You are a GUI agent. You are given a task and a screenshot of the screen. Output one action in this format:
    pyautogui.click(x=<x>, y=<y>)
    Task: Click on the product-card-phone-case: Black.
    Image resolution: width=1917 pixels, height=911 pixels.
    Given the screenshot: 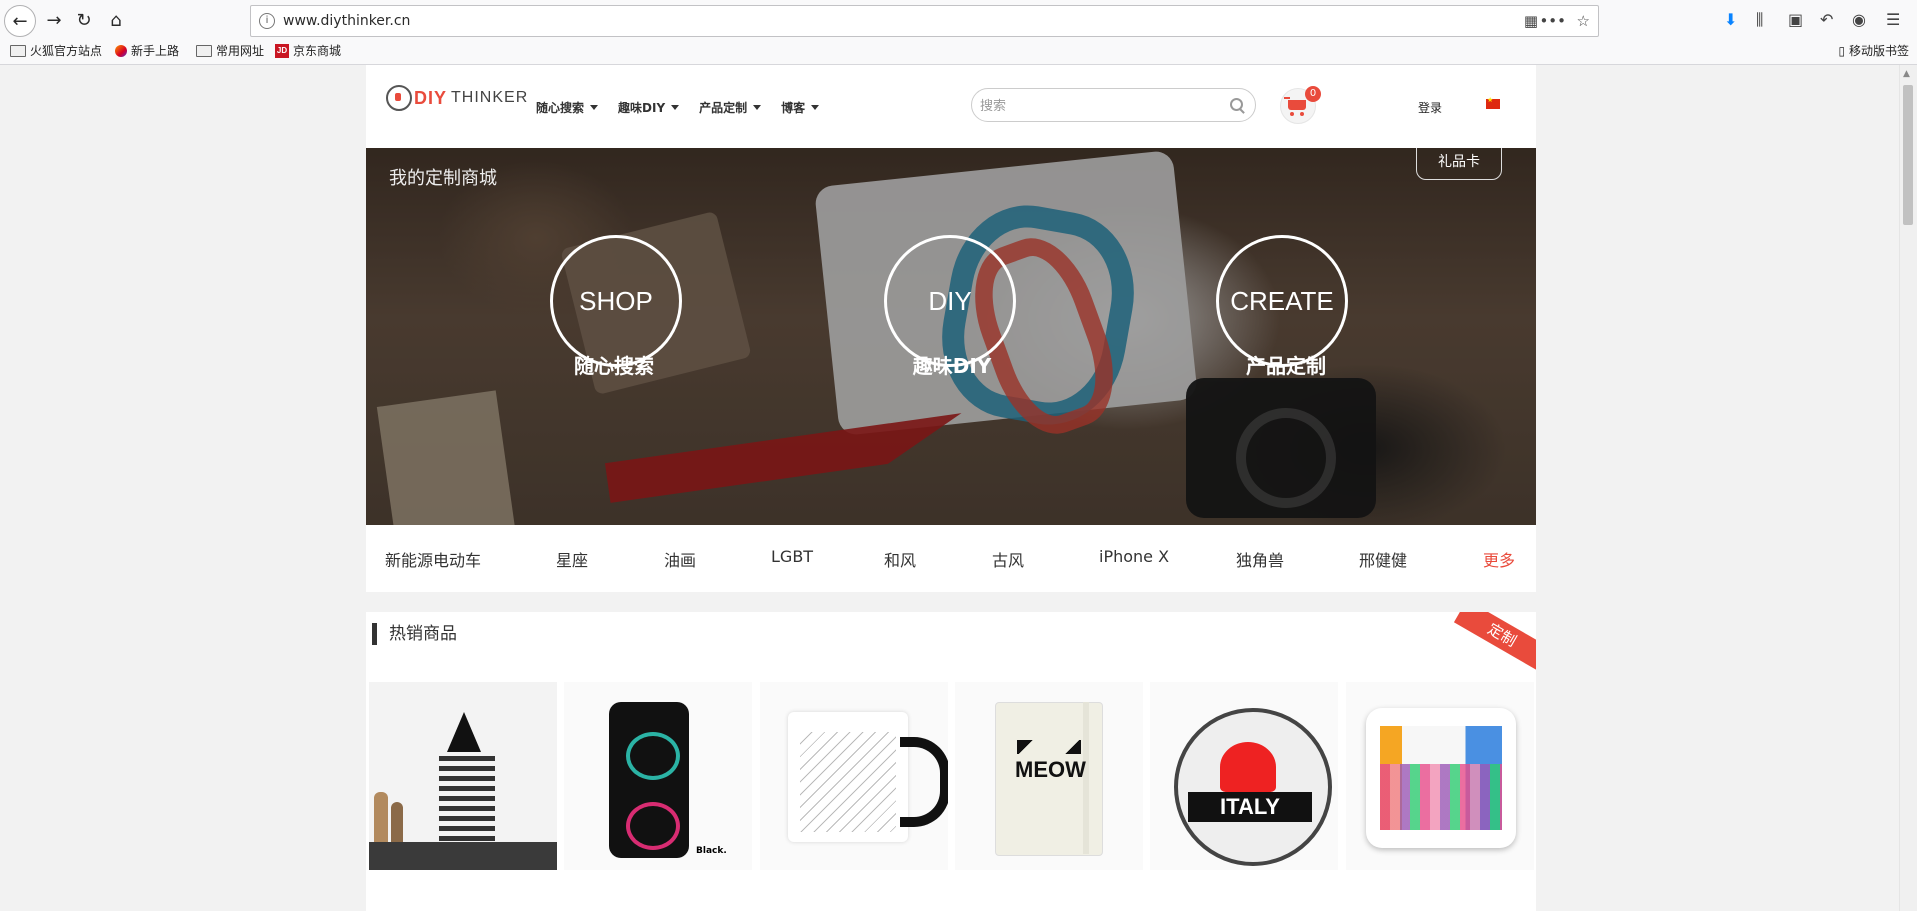 What is the action you would take?
    pyautogui.click(x=658, y=776)
    